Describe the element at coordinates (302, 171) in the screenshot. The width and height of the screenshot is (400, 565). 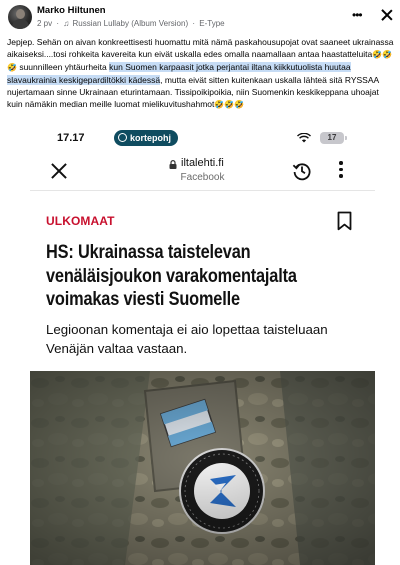
I see `history-icon` at that location.